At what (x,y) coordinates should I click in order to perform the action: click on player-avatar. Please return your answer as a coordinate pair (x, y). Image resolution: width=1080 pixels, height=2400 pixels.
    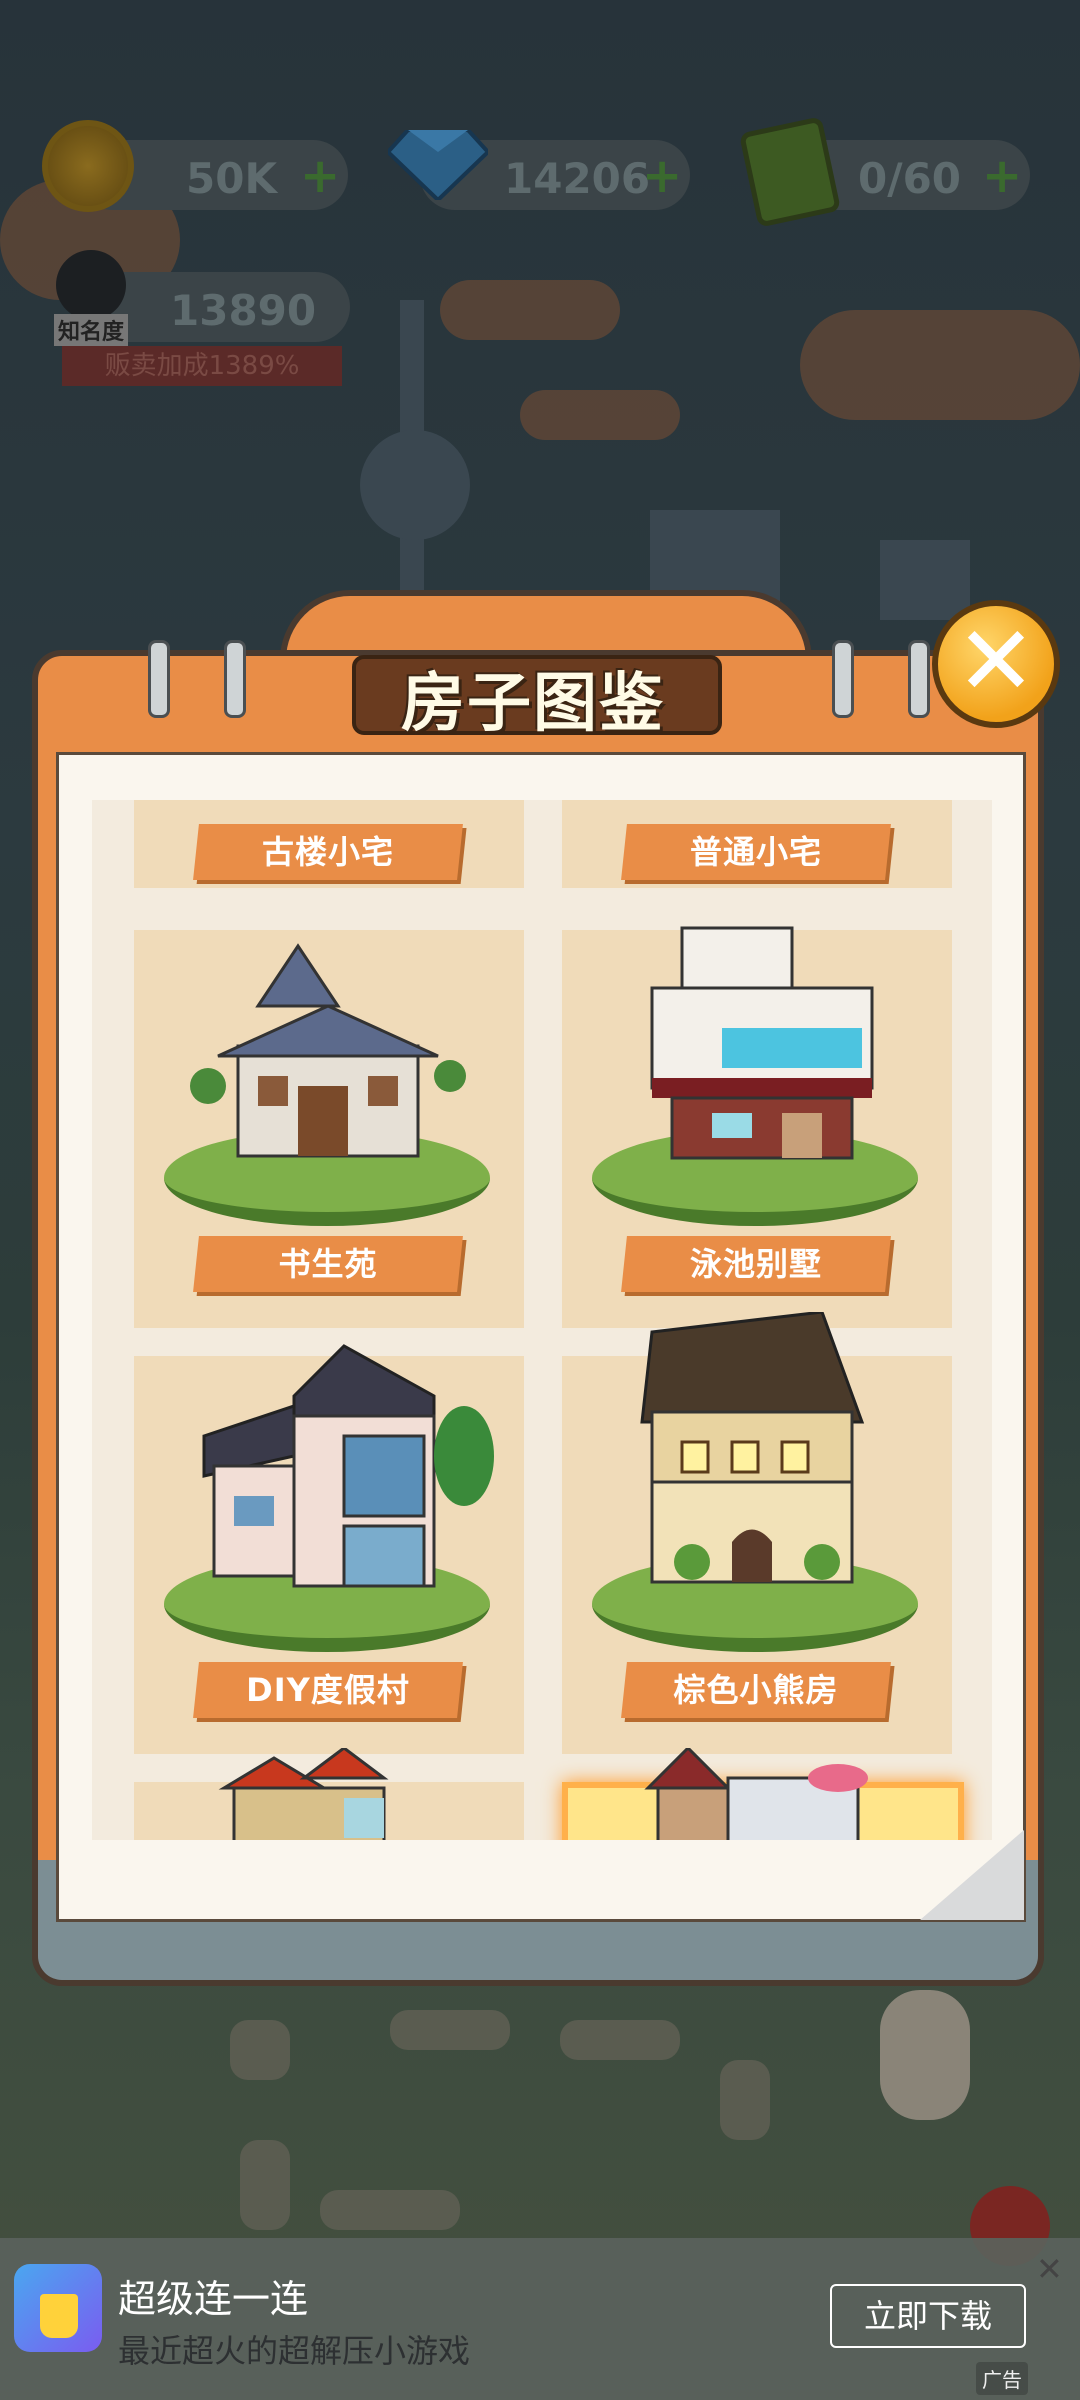
    Looking at the image, I should click on (91, 285).